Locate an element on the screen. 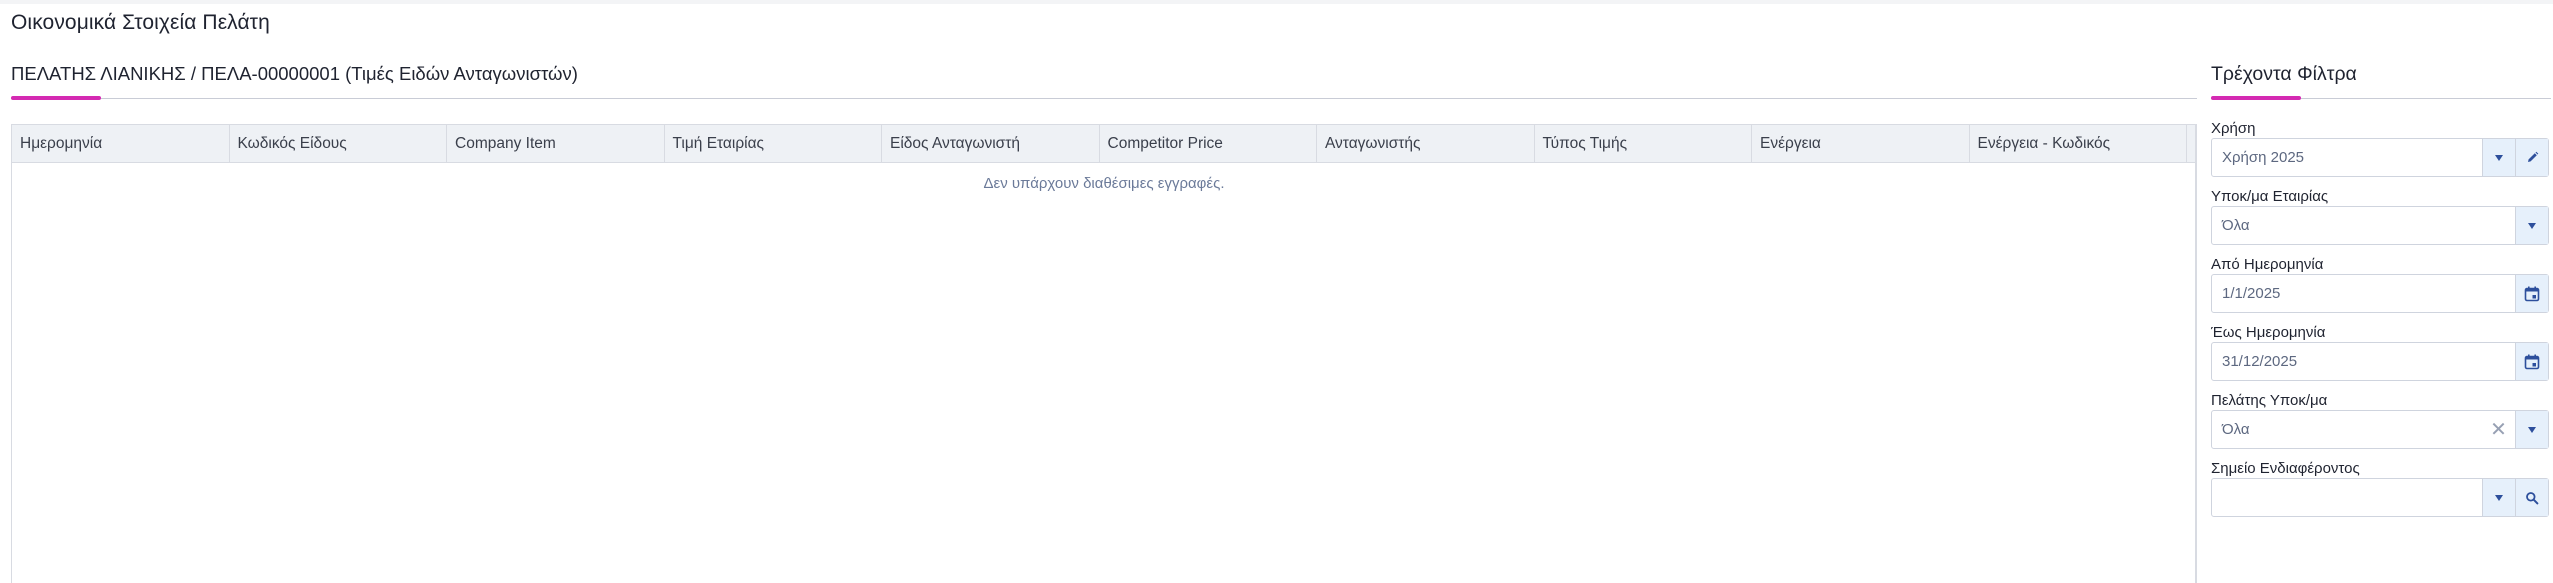 The height and width of the screenshot is (583, 2553). company-branch-select: Όλα is located at coordinates (2380, 225).